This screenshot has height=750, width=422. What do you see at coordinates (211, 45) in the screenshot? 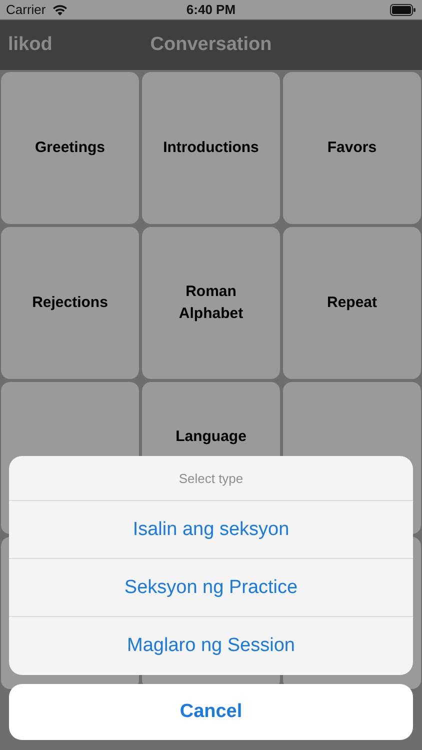
I see `navigation-title: Conversation` at bounding box center [211, 45].